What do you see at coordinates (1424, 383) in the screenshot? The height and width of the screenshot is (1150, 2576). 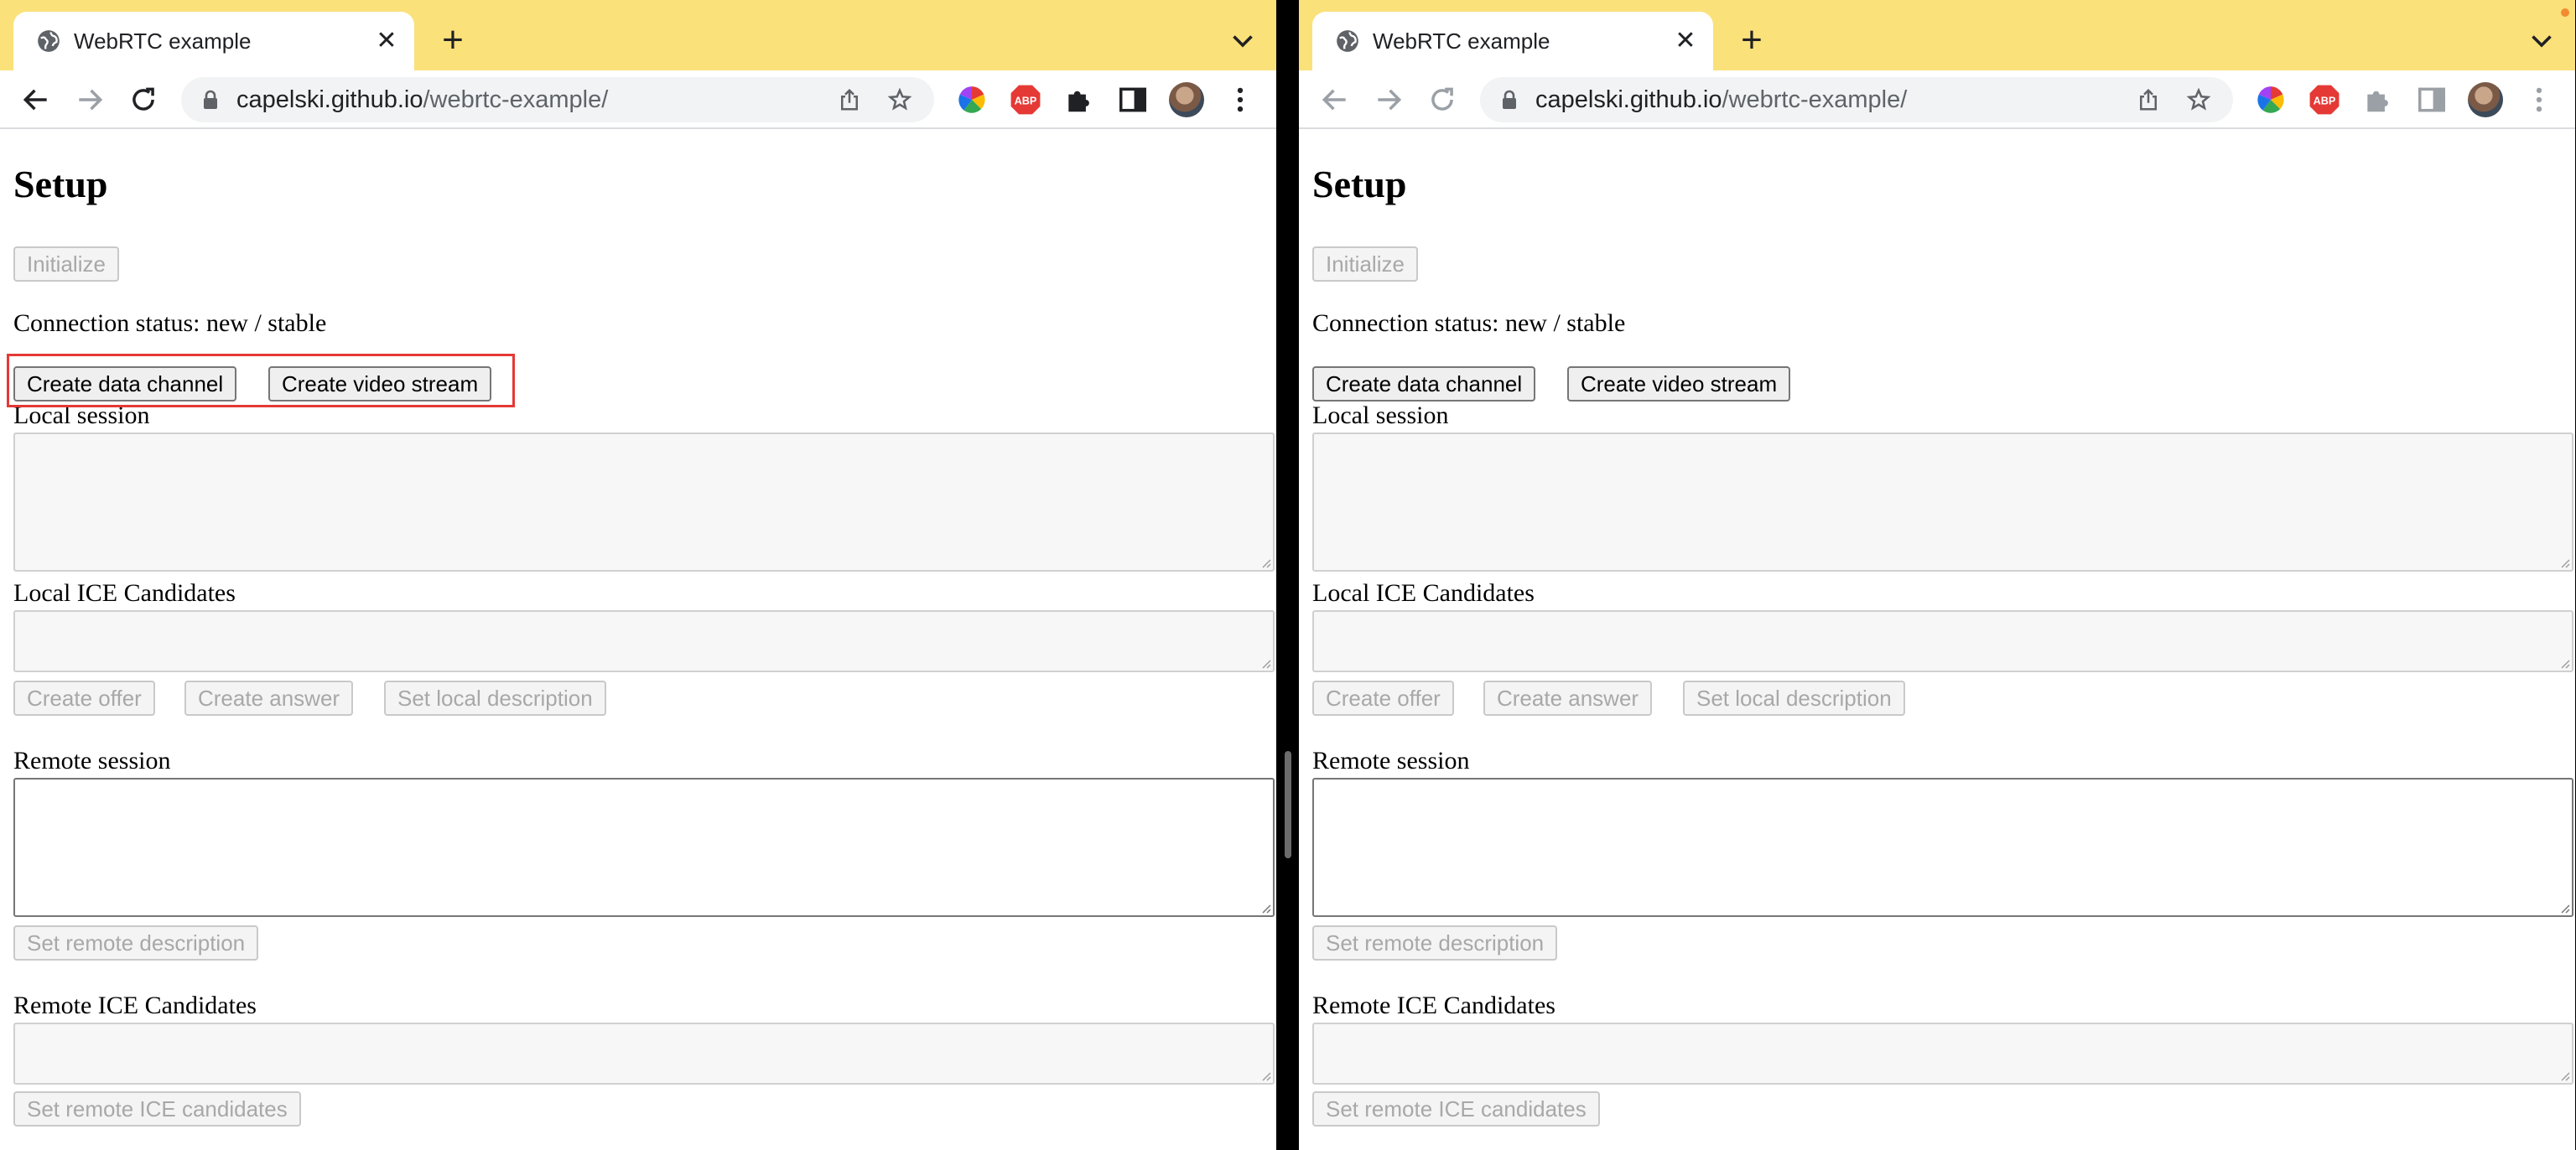 I see `create-data-channel-button: Create data channel` at bounding box center [1424, 383].